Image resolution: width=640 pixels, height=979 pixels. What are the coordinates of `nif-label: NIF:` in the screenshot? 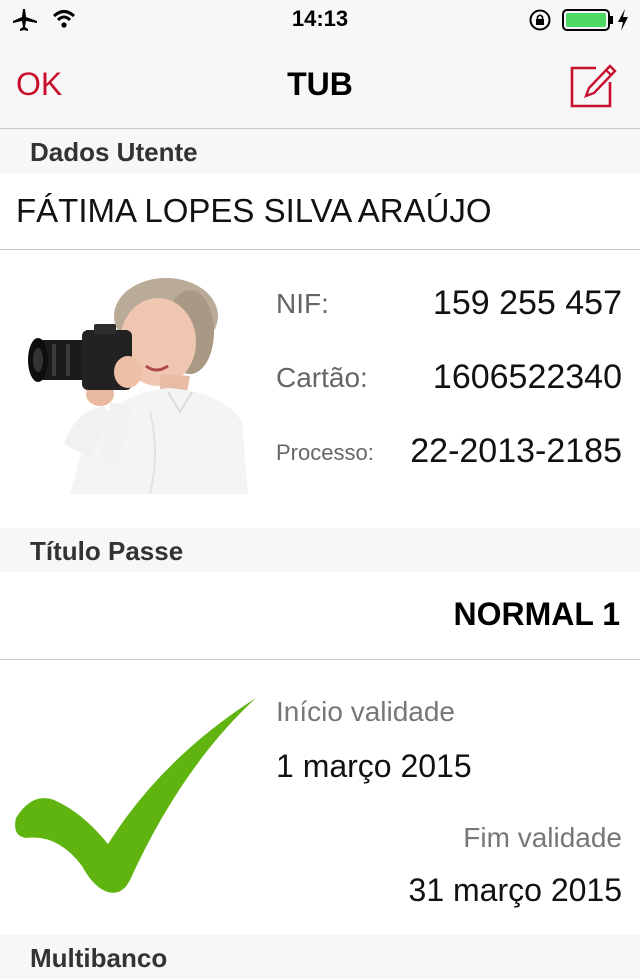 It's located at (302, 303).